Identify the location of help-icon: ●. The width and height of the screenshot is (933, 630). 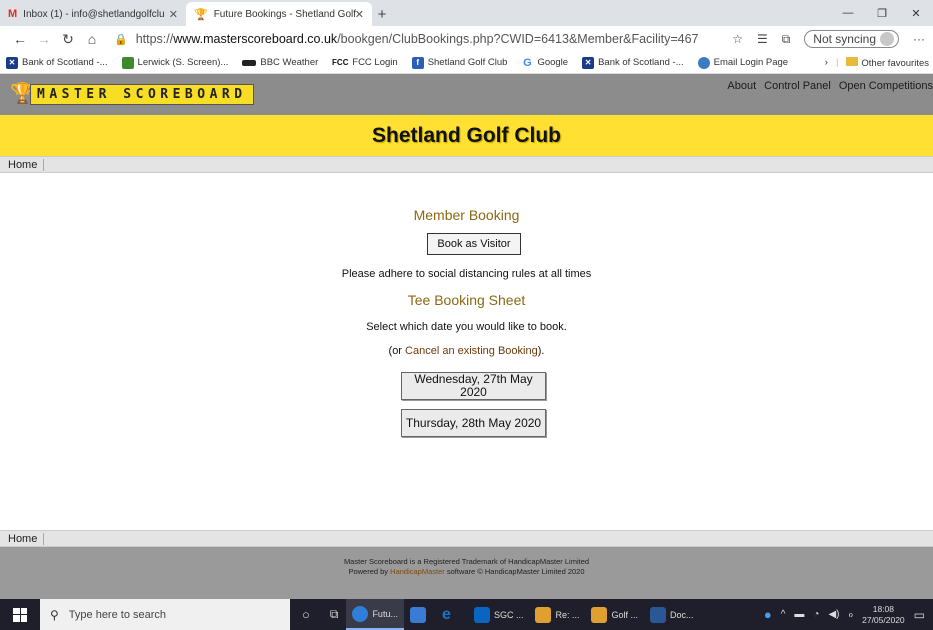
(768, 614).